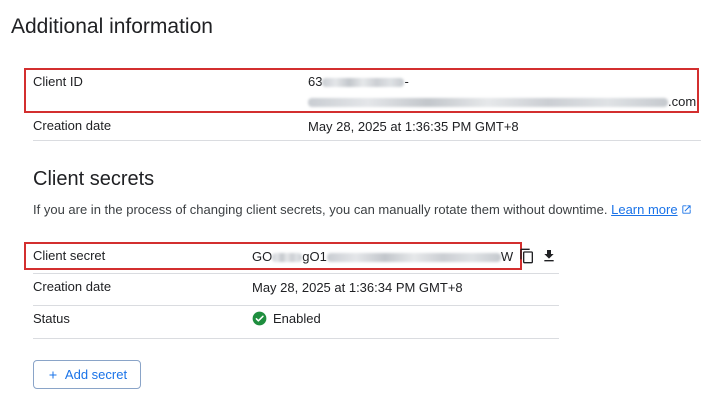 This screenshot has height=400, width=720. Describe the element at coordinates (112, 26) in the screenshot. I see `section-title: Additional information` at that location.